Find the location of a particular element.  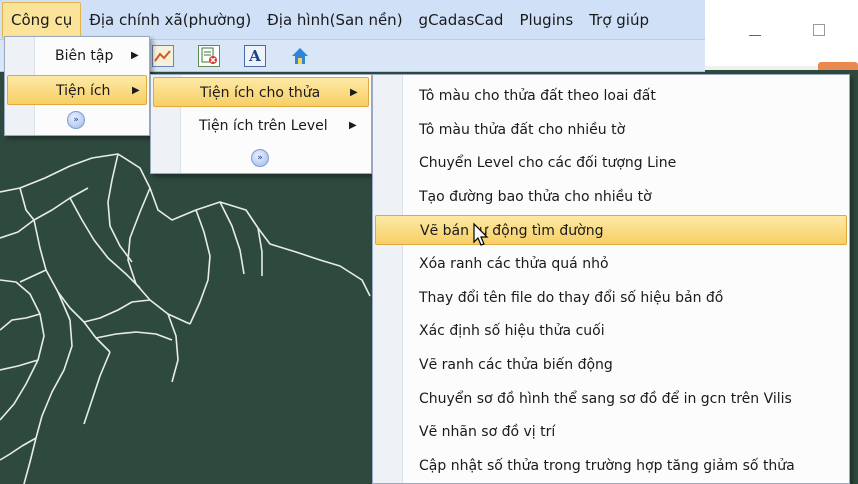

menu-item-ve-ranh-bien-dong: Vẽ ranh các thửa biến động is located at coordinates (611, 365).